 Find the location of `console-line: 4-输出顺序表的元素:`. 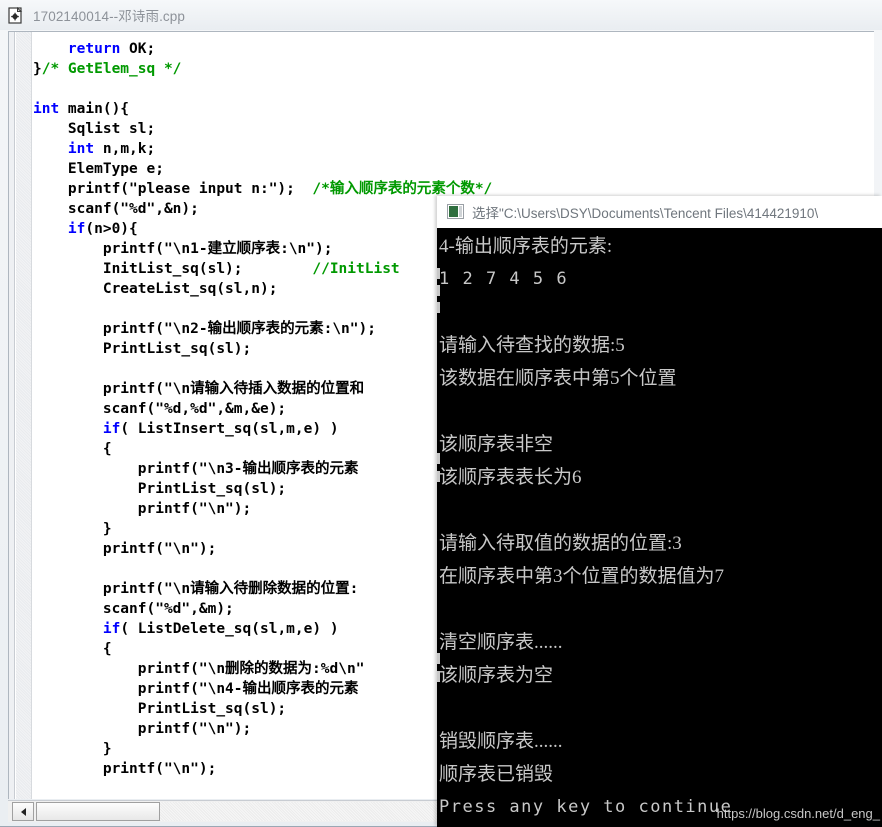

console-line: 4-输出顺序表的元素: is located at coordinates (526, 246).